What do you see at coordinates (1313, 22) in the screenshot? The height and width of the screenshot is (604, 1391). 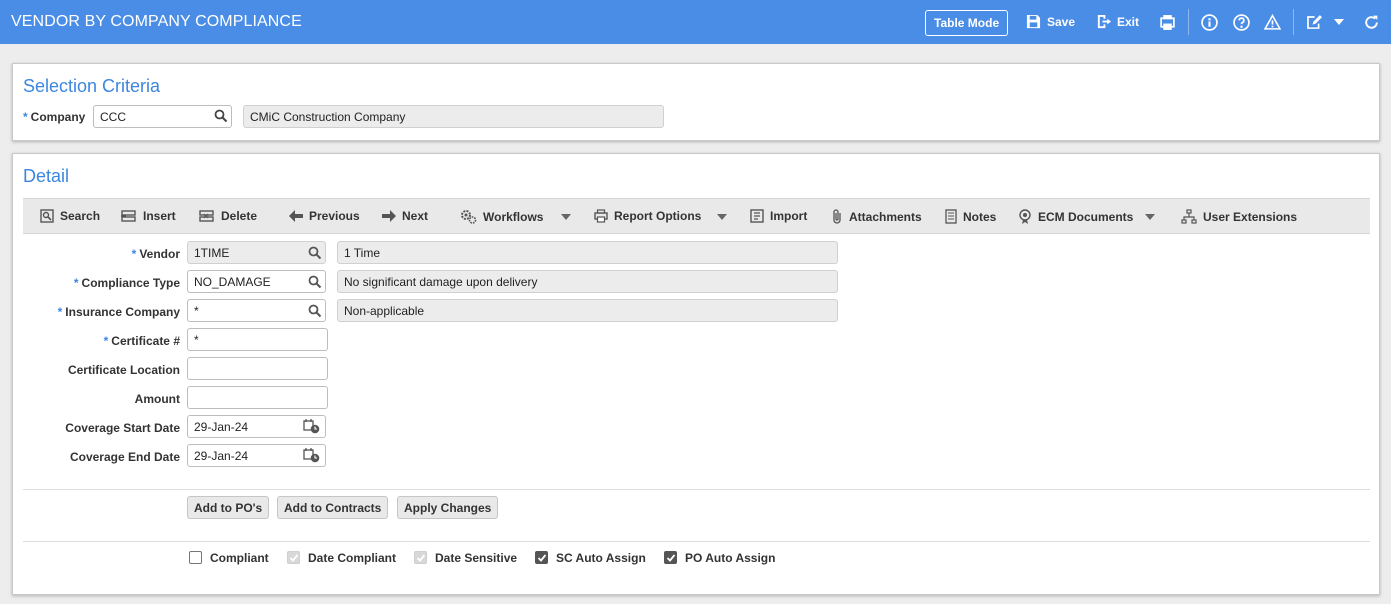 I see `edit-icon` at bounding box center [1313, 22].